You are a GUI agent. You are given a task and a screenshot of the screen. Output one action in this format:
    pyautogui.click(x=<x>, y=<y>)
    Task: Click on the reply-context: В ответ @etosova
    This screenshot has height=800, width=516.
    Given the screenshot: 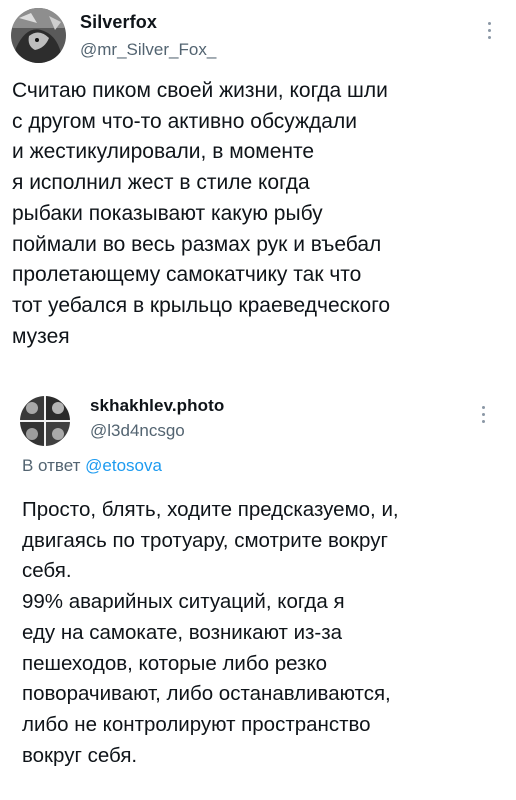 What is the action you would take?
    pyautogui.click(x=92, y=466)
    